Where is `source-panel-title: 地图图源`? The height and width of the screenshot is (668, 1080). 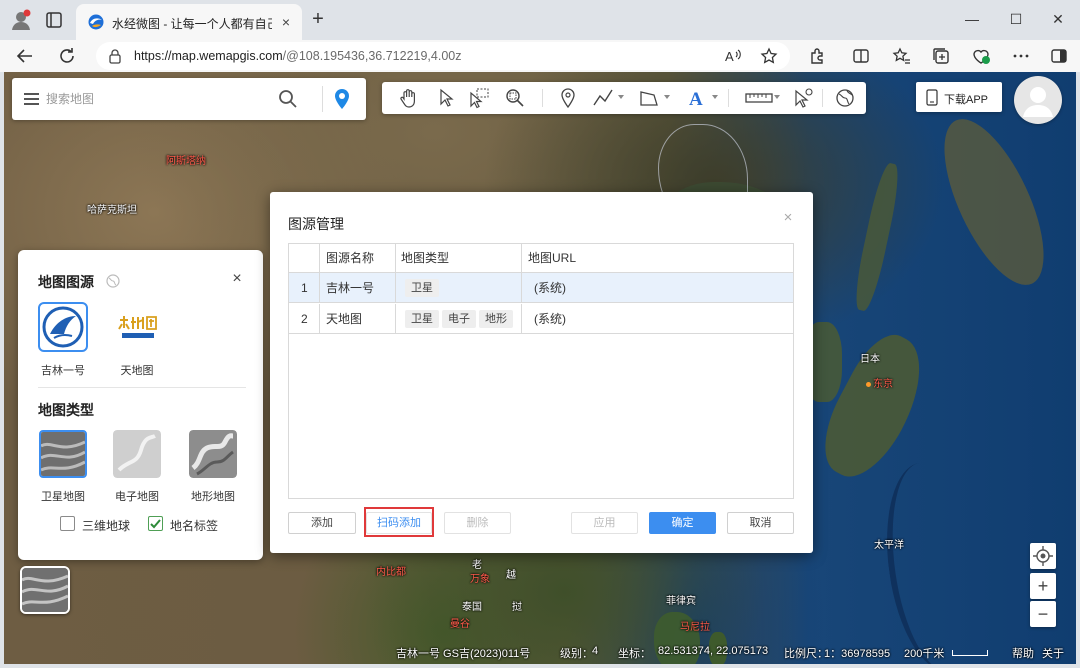 source-panel-title: 地图图源 is located at coordinates (66, 282).